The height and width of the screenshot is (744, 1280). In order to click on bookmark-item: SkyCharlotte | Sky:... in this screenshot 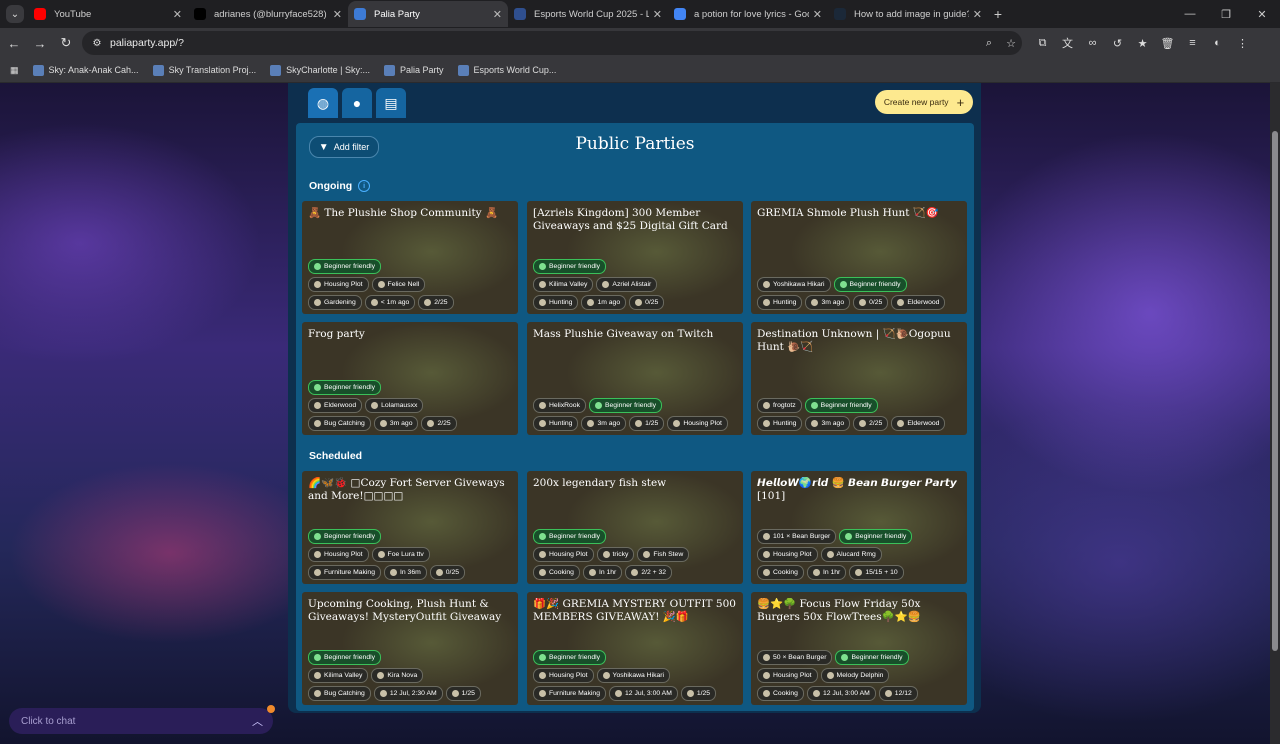, I will do `click(320, 70)`.